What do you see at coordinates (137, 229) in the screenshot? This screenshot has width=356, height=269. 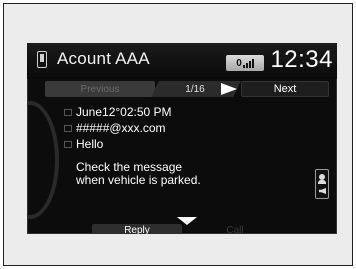 I see `reply-button: Reply` at bounding box center [137, 229].